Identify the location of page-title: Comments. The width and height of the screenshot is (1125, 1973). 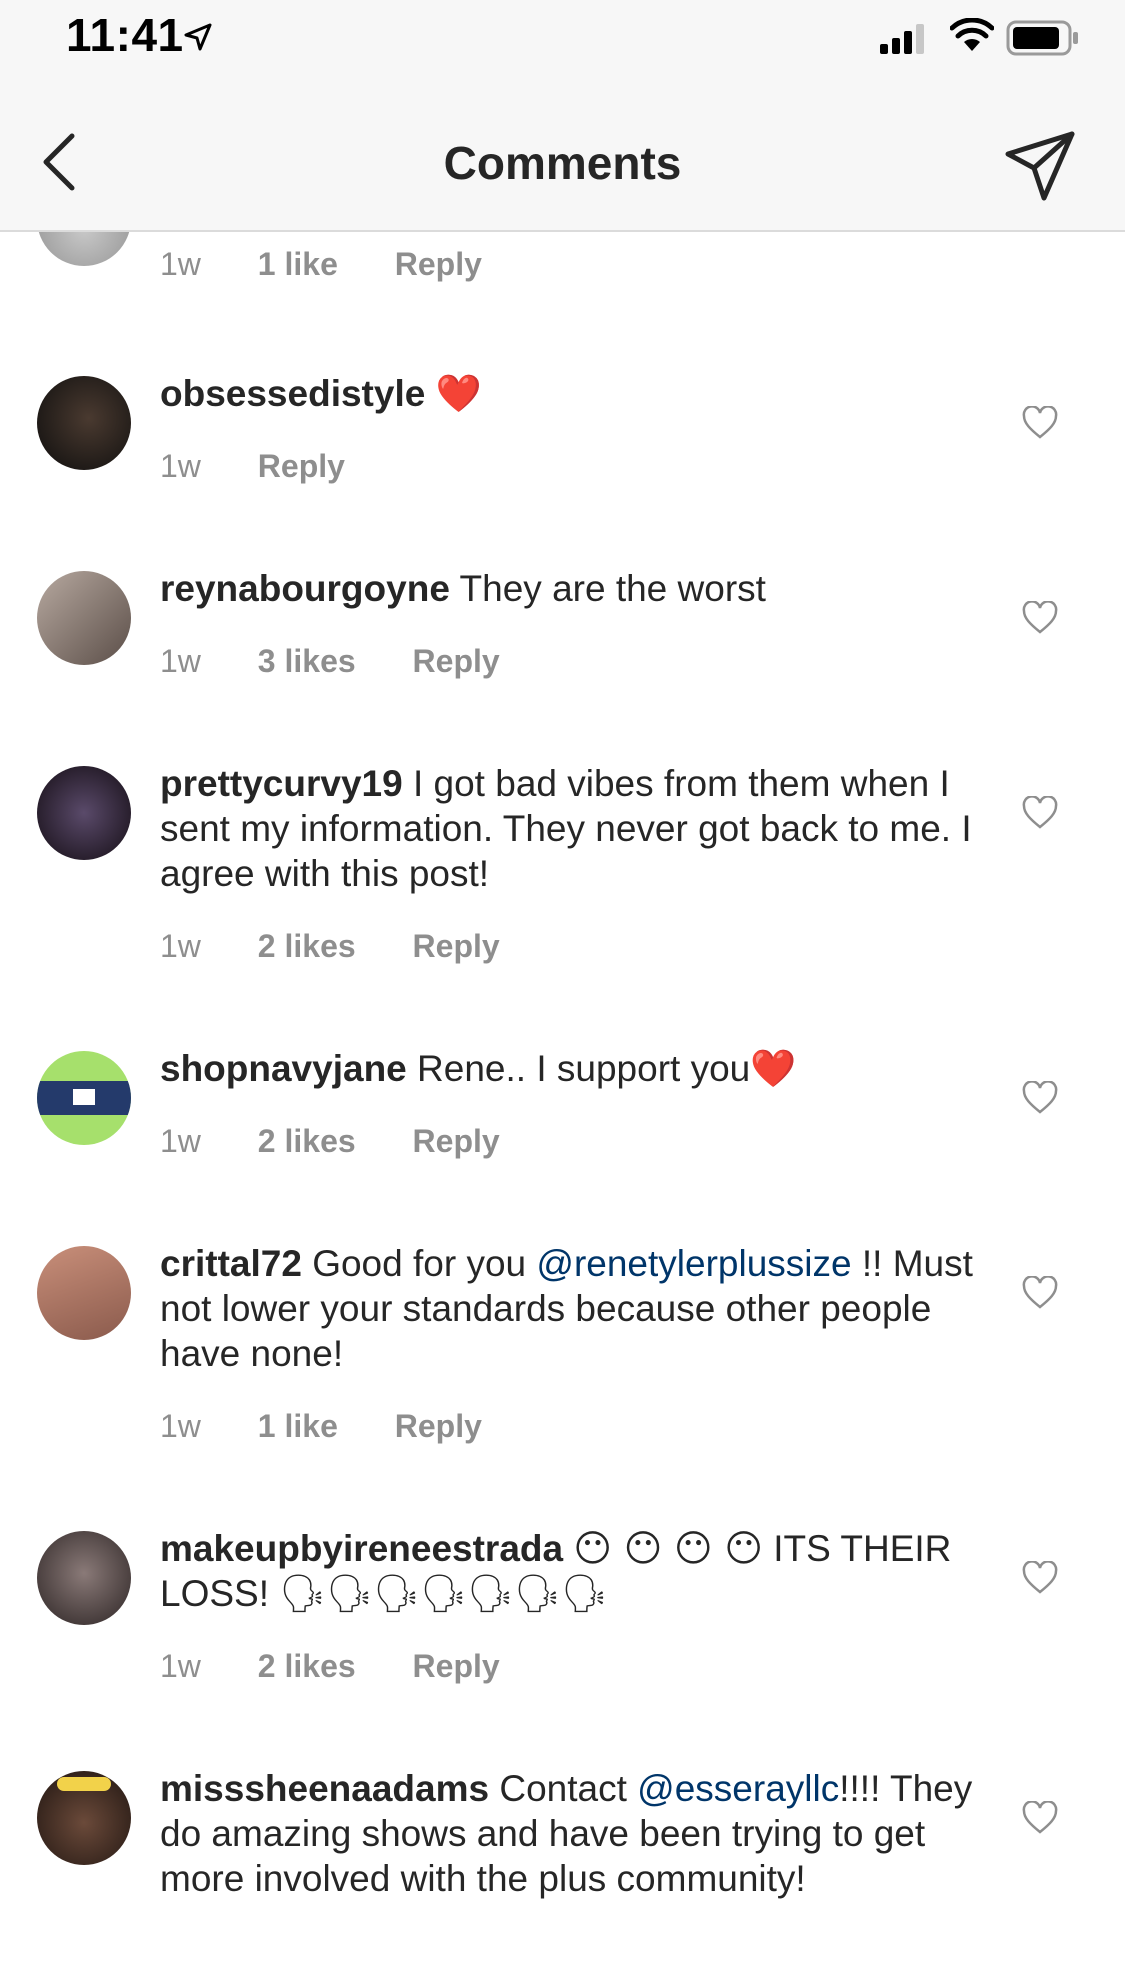
(562, 163).